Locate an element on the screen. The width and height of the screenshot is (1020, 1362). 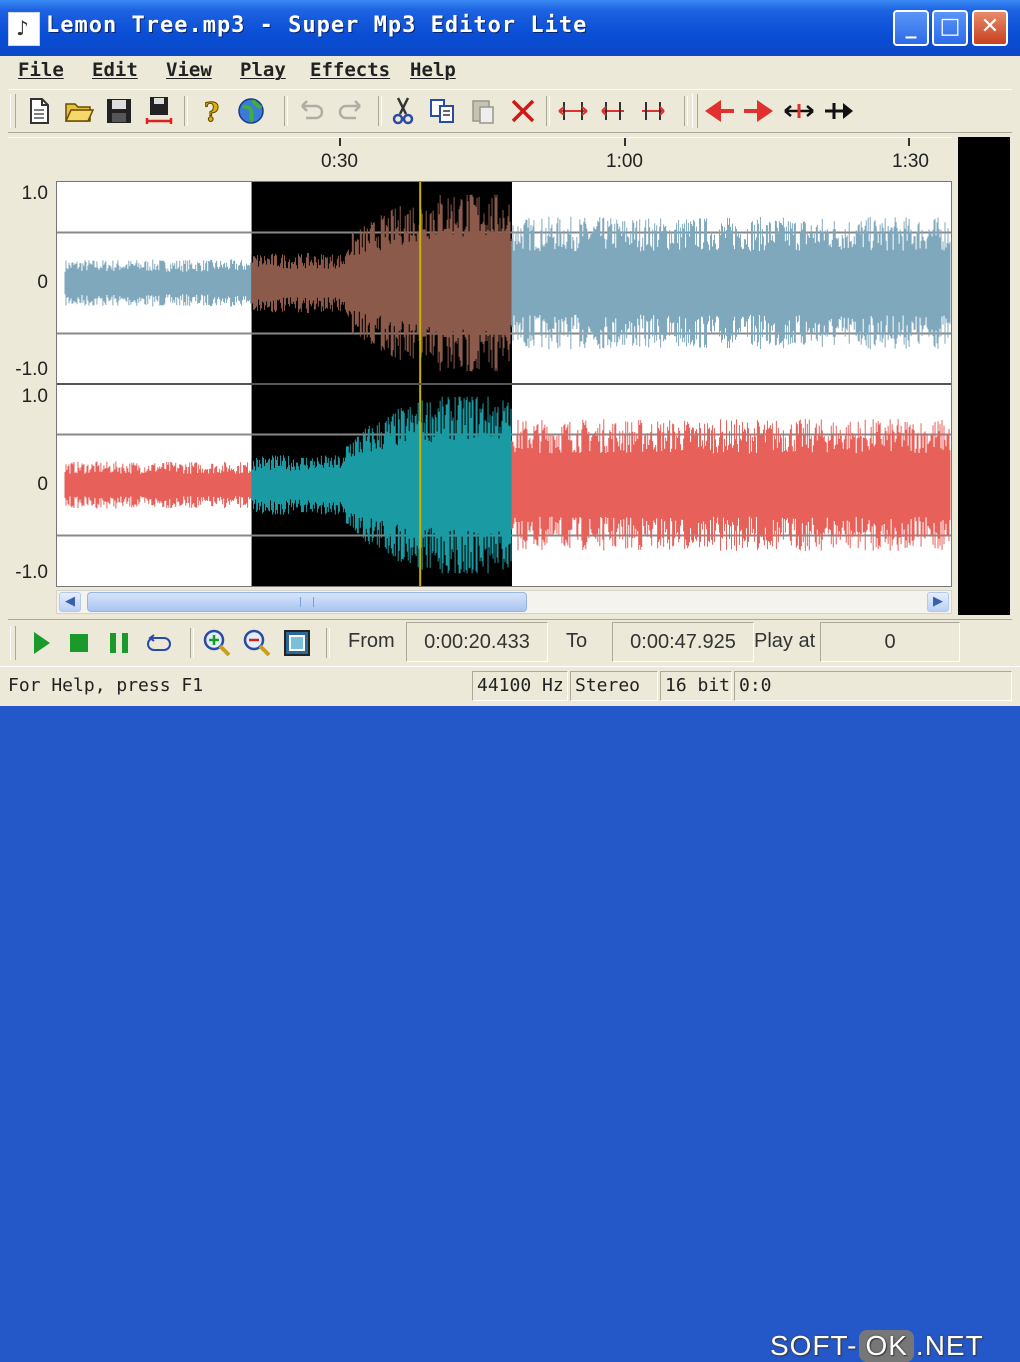
scroll-grip is located at coordinates (307, 602).